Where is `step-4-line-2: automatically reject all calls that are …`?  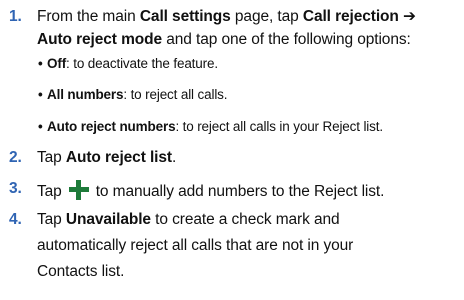
step-4-line-2: automatically reject all calls that are … is located at coordinates (195, 245).